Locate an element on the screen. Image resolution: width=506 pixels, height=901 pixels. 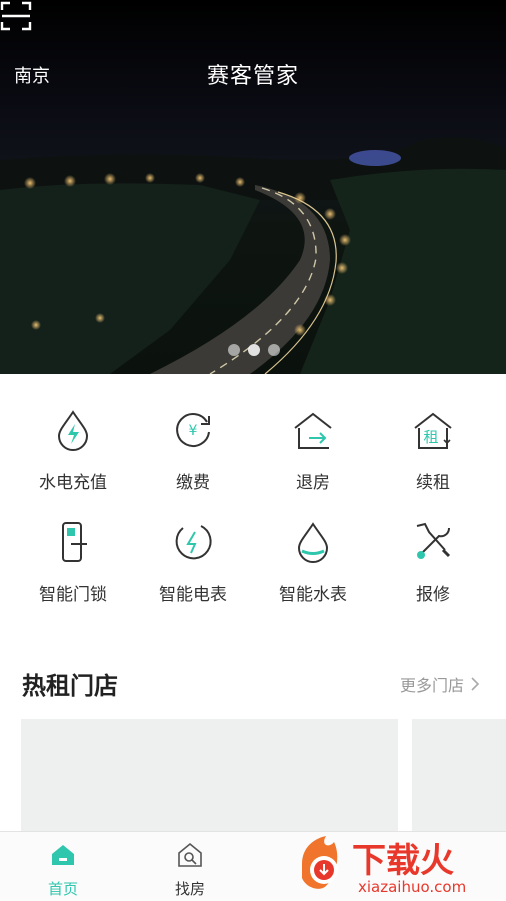
watermark-logo: 下载火 xiazaihuo.com is located at coordinates (384, 866).